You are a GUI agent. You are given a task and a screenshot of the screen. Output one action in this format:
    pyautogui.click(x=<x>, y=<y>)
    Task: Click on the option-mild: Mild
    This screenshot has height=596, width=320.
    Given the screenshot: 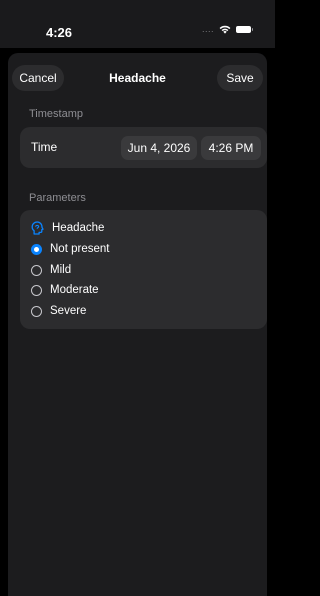 What is the action you would take?
    pyautogui.click(x=51, y=270)
    